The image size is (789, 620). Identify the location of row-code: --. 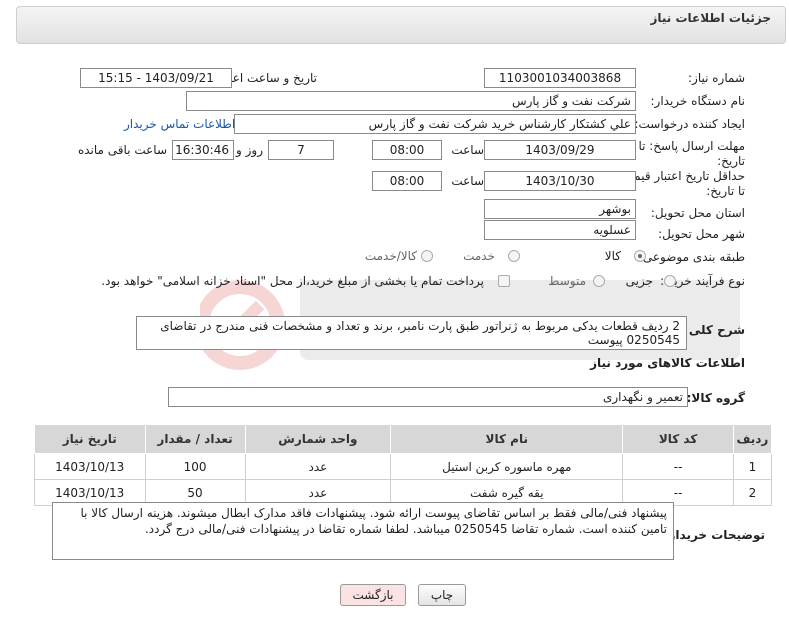
(678, 466).